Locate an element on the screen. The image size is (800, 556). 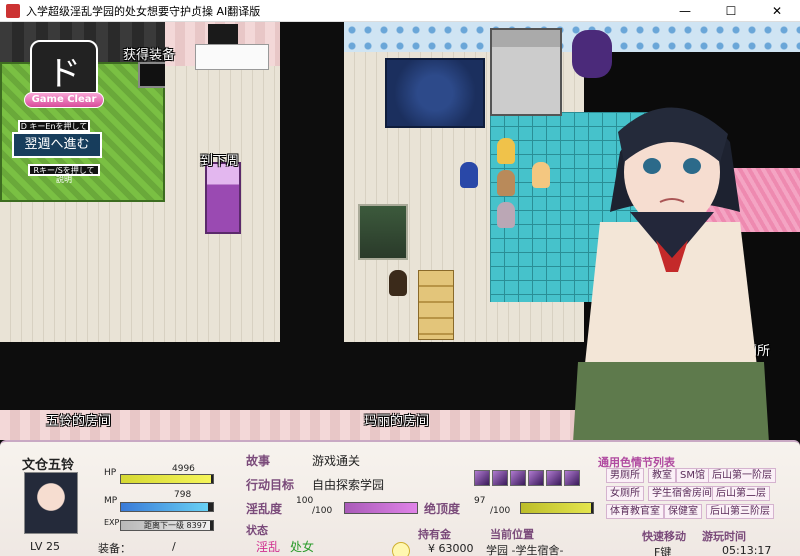
status-label: 状态 is located at coordinates (257, 530).